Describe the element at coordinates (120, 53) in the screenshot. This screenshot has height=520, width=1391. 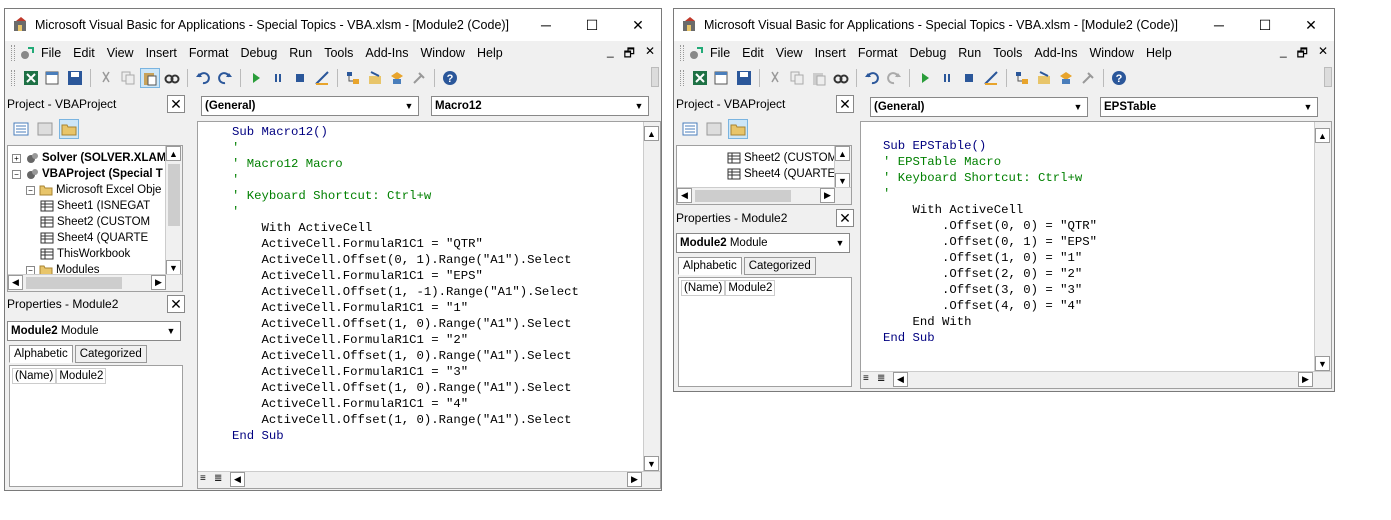
I see `menu-view: View` at that location.